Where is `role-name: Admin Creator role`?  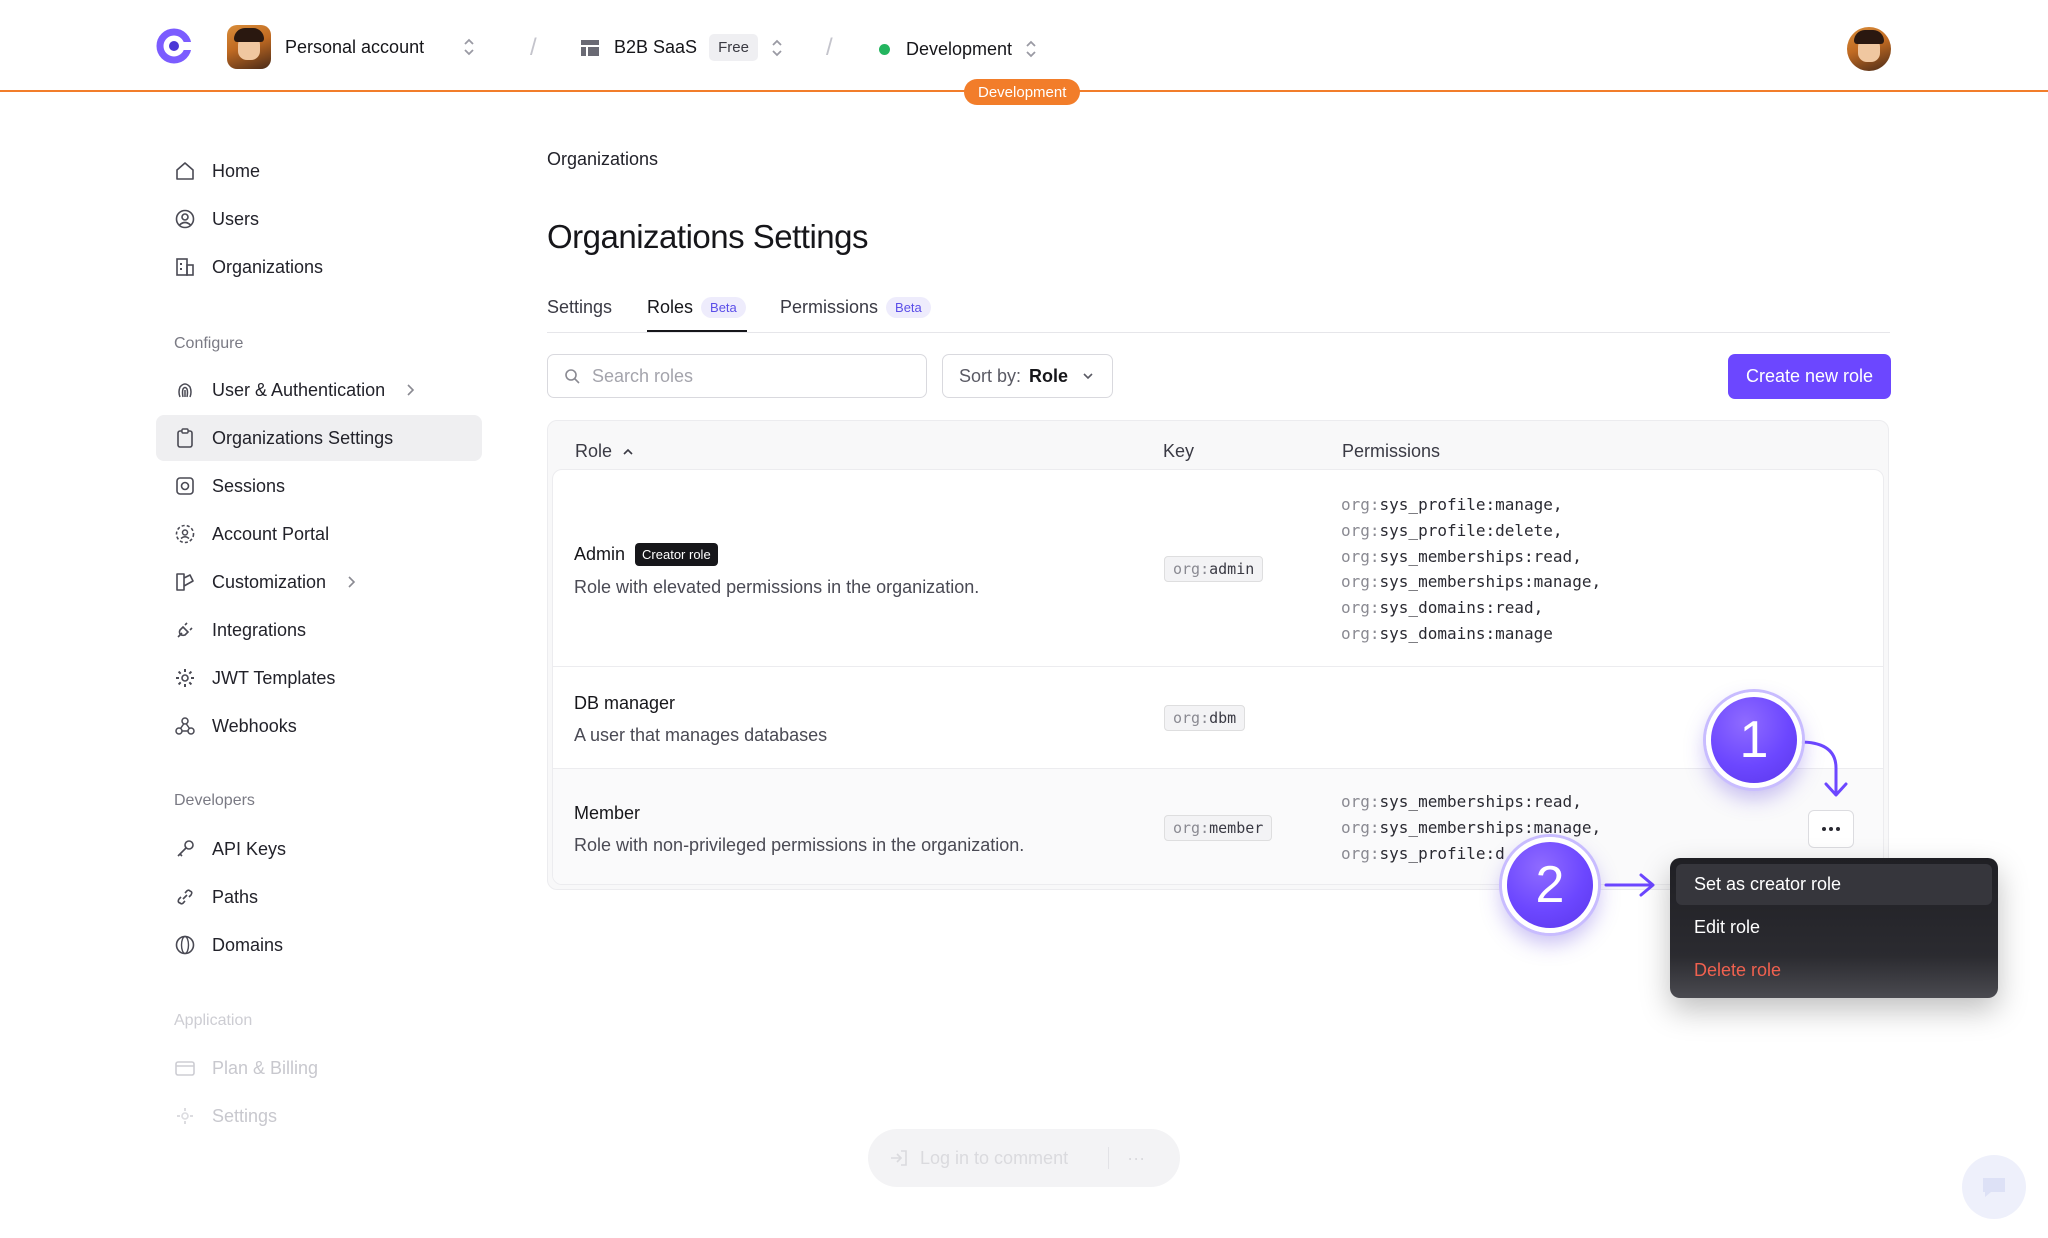
role-name: Admin Creator role is located at coordinates (646, 554).